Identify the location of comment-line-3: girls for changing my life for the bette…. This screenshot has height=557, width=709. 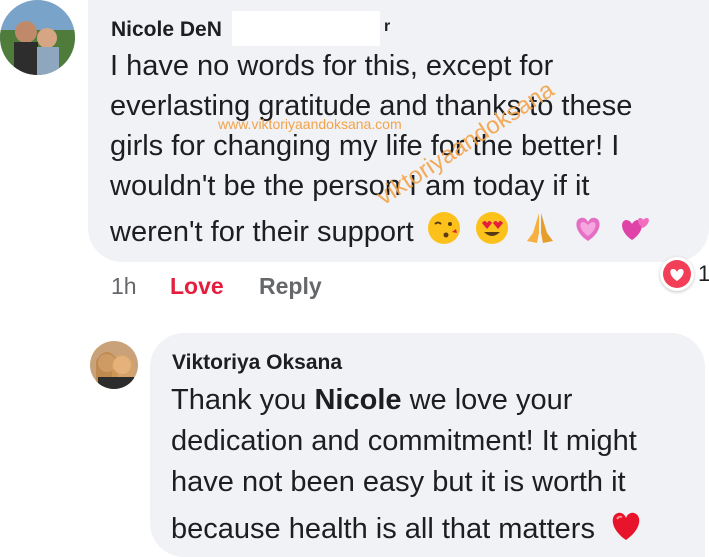
(365, 146).